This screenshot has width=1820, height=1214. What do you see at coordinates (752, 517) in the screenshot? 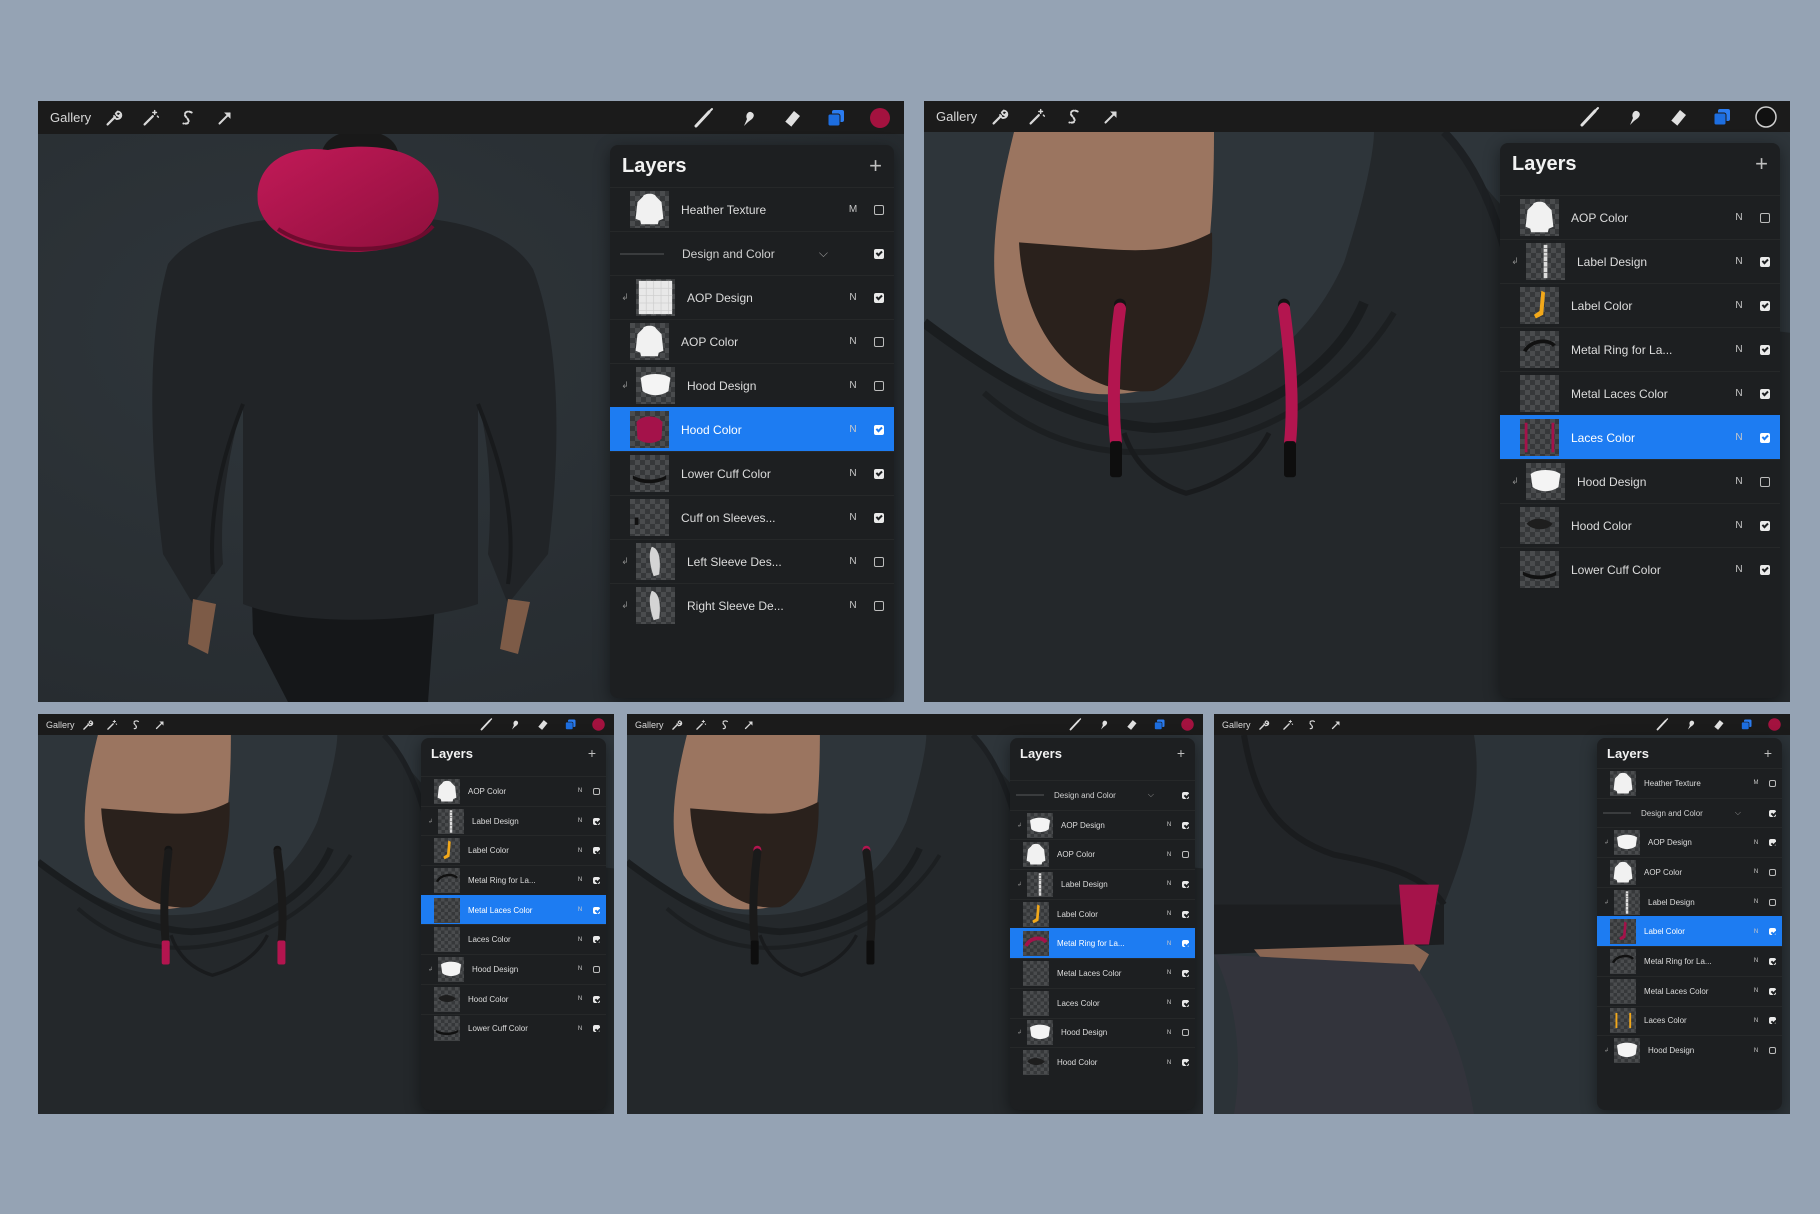
I see `layer-row: Cuff on Sleeves... N` at bounding box center [752, 517].